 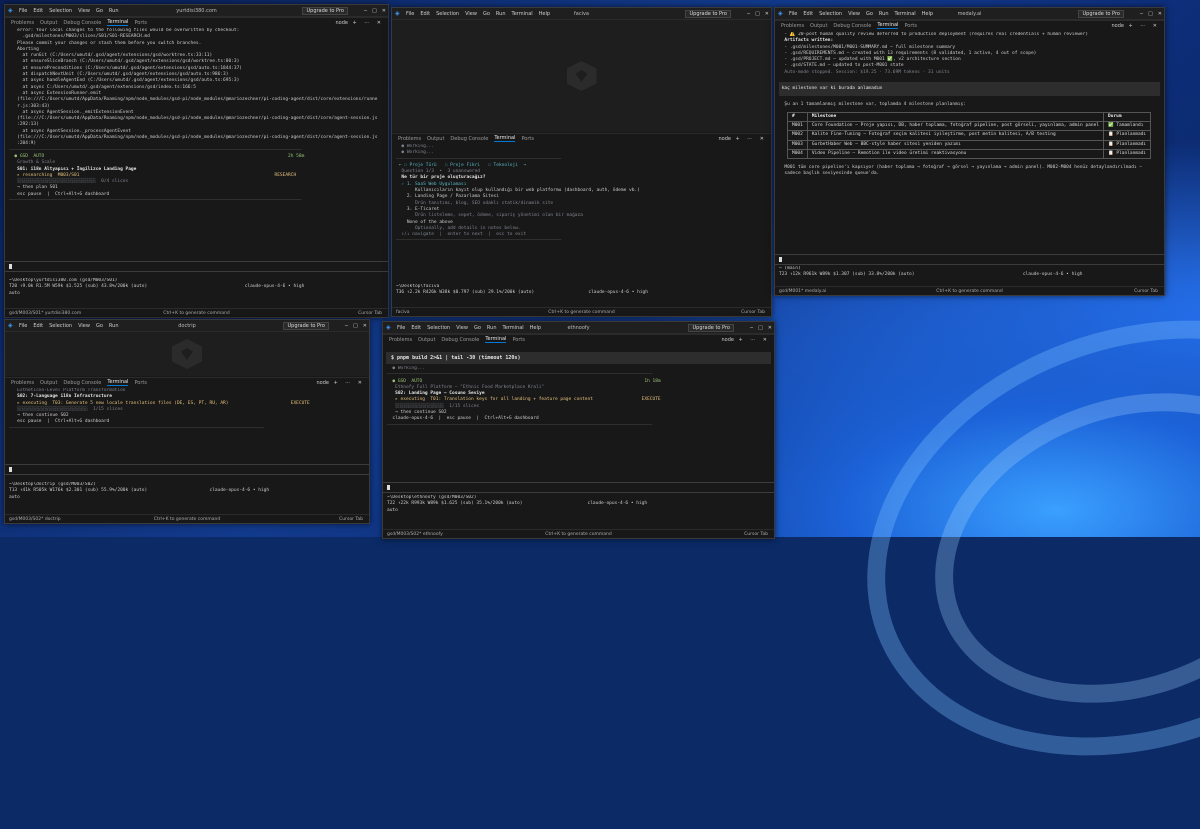 What do you see at coordinates (35, 519) in the screenshot?
I see `branch-status: gsd/M003/S02* doctrip` at bounding box center [35, 519].